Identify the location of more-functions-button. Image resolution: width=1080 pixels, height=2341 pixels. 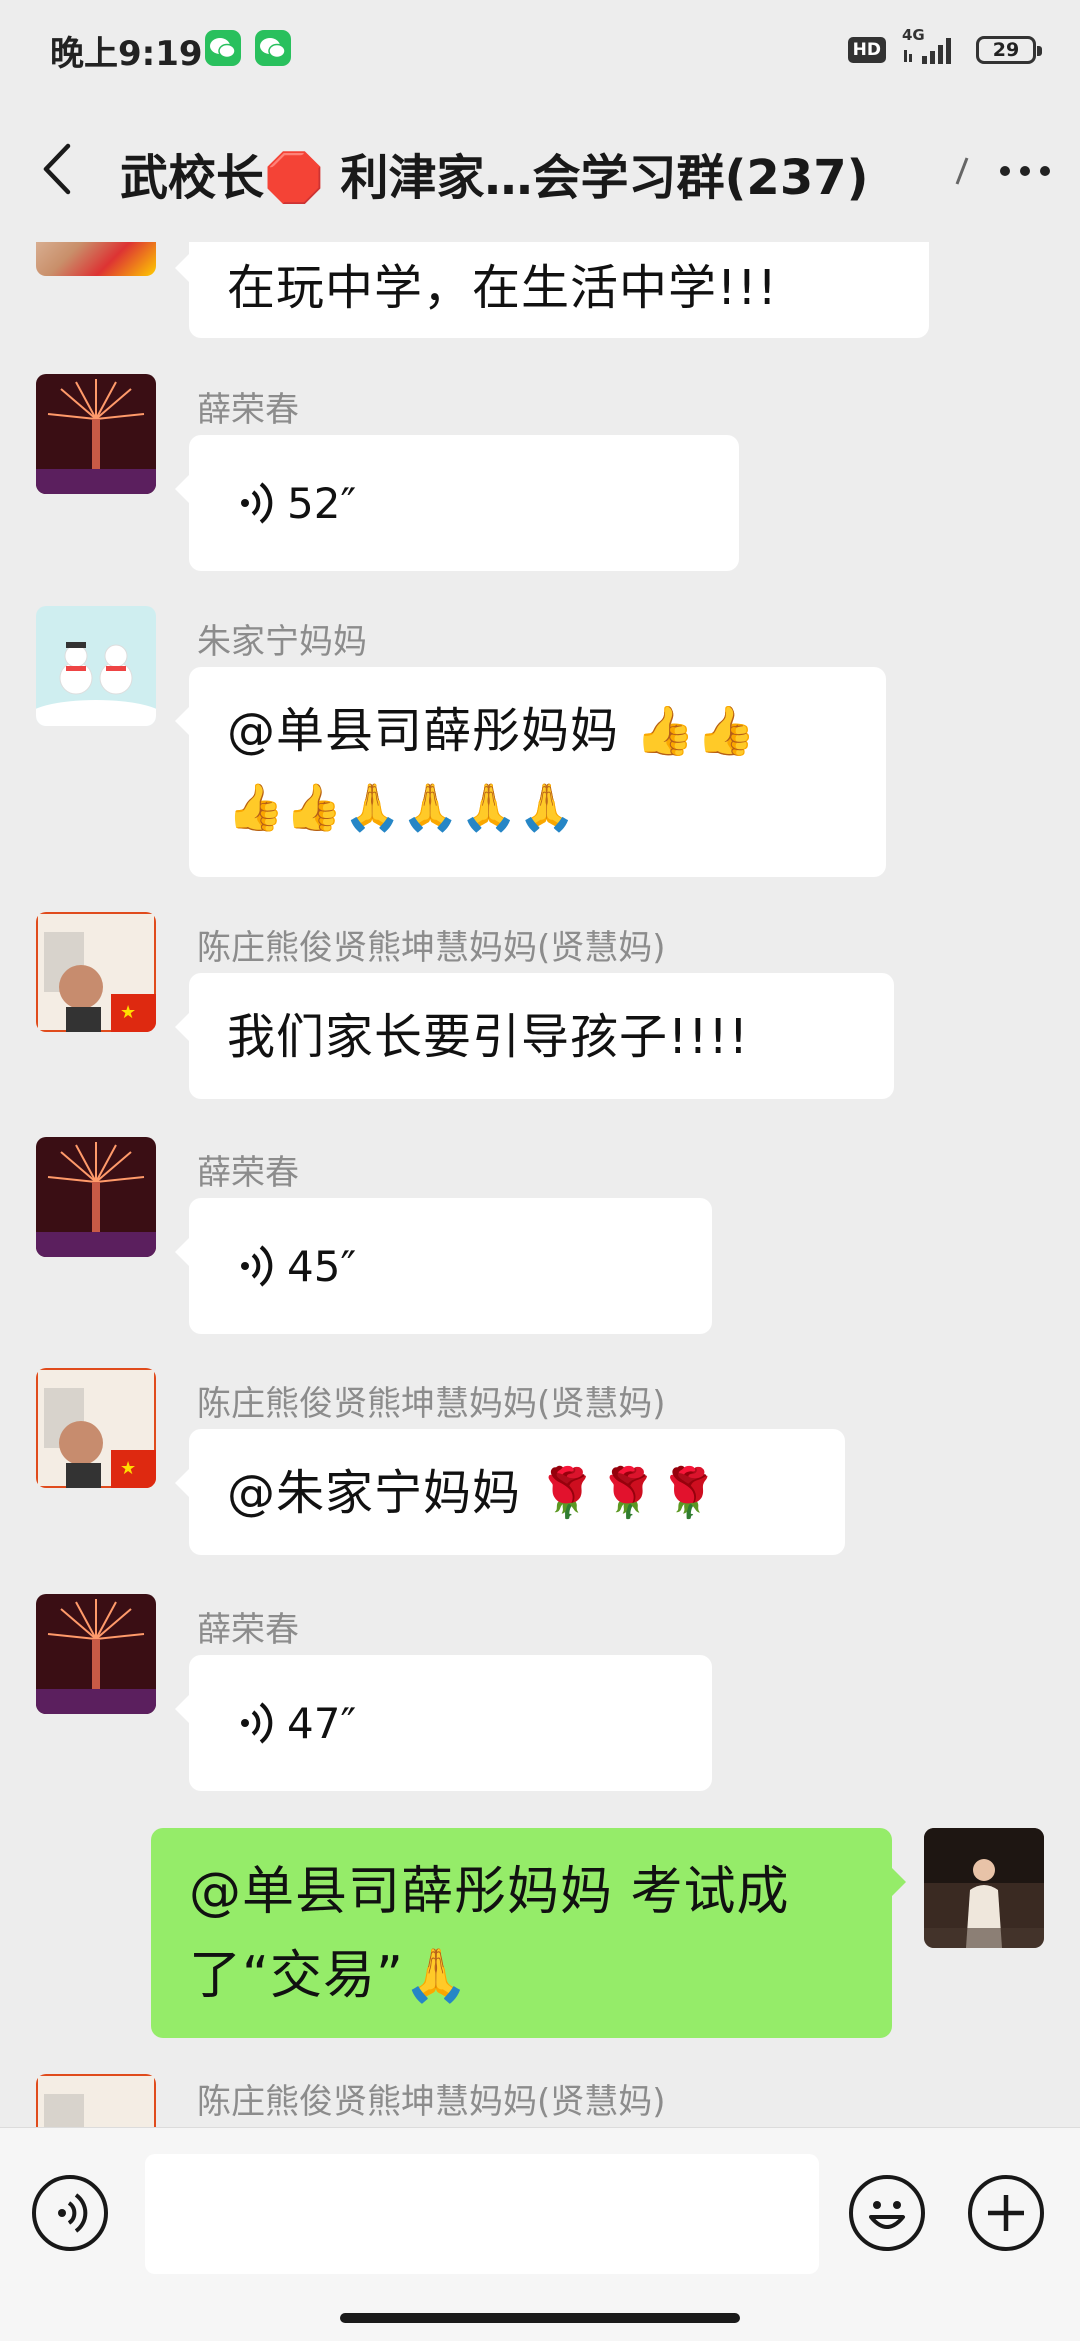
(1006, 2213).